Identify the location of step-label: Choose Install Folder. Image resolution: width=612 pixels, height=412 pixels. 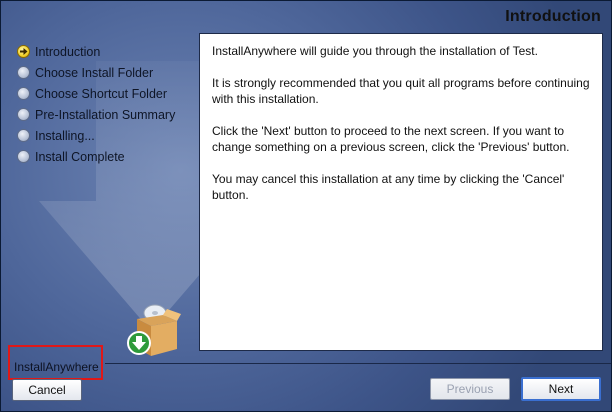
(94, 72).